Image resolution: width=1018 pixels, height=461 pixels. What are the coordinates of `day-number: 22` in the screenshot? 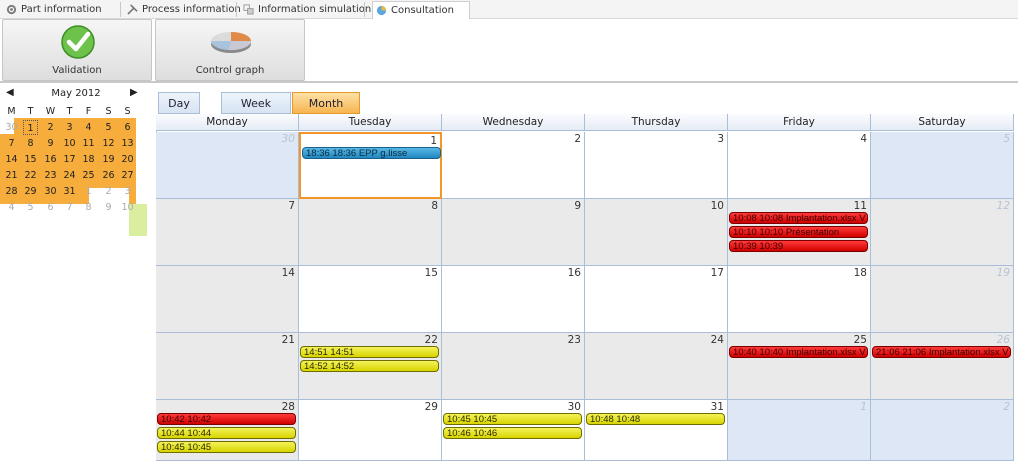 It's located at (431, 340).